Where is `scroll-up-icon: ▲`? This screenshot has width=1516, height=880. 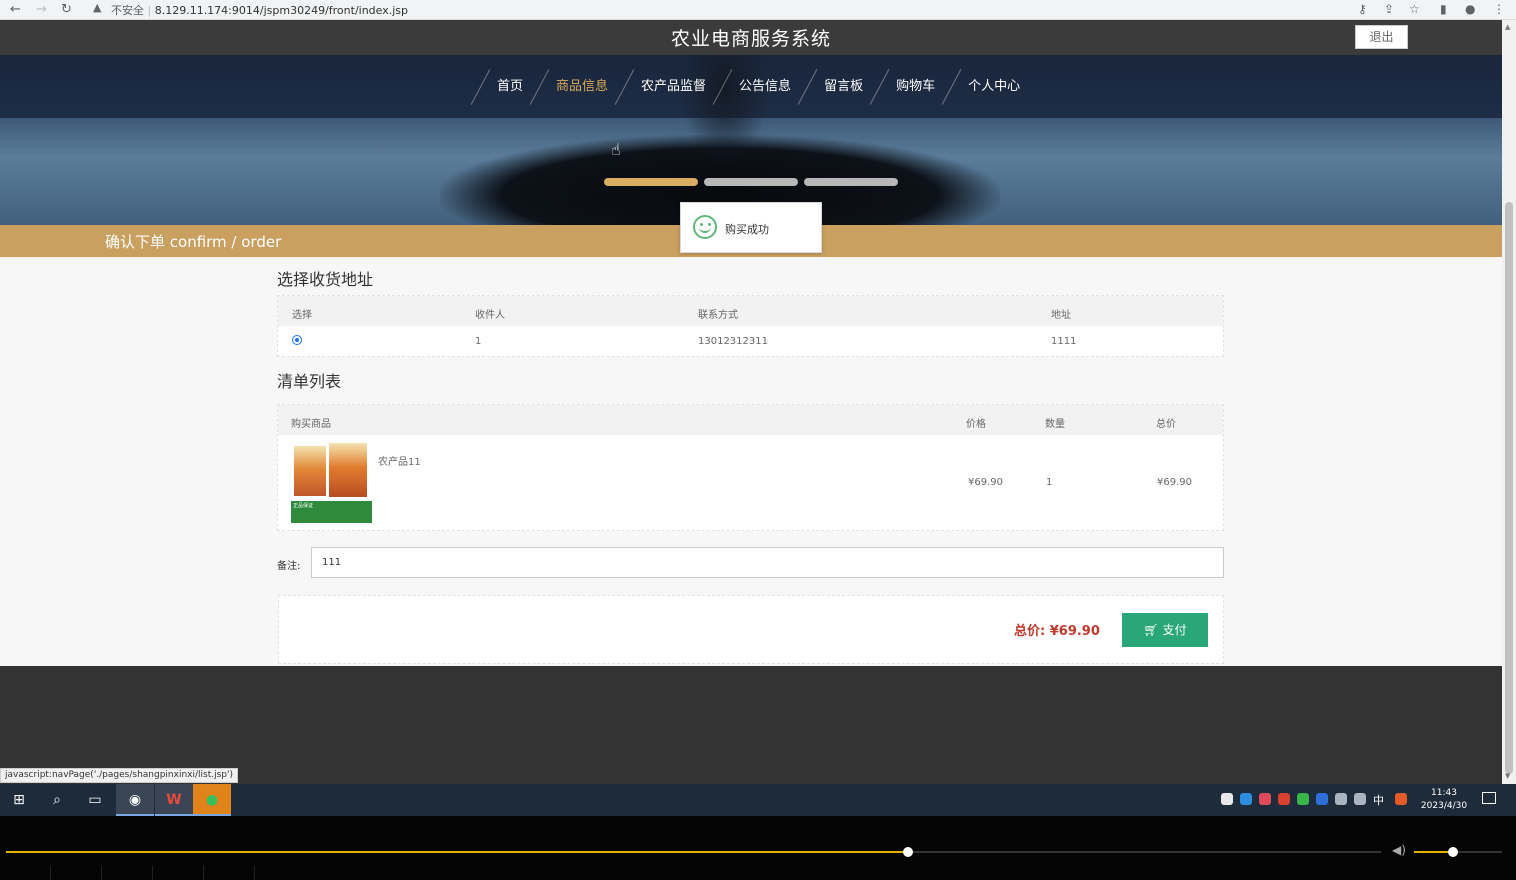 scroll-up-icon: ▲ is located at coordinates (1507, 27).